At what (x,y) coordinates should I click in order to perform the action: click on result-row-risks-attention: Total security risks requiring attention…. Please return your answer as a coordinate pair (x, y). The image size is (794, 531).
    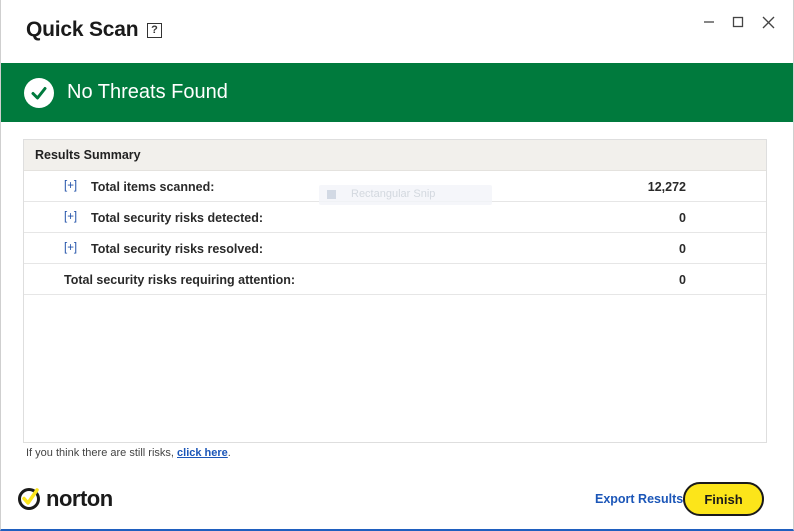
    Looking at the image, I should click on (395, 279).